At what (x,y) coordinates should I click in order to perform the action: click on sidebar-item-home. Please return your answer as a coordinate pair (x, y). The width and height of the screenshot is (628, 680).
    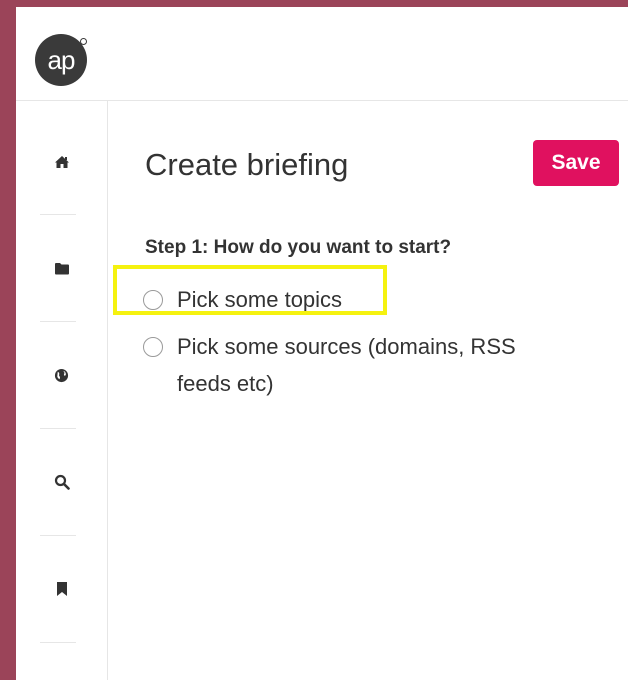
    Looking at the image, I should click on (61, 162).